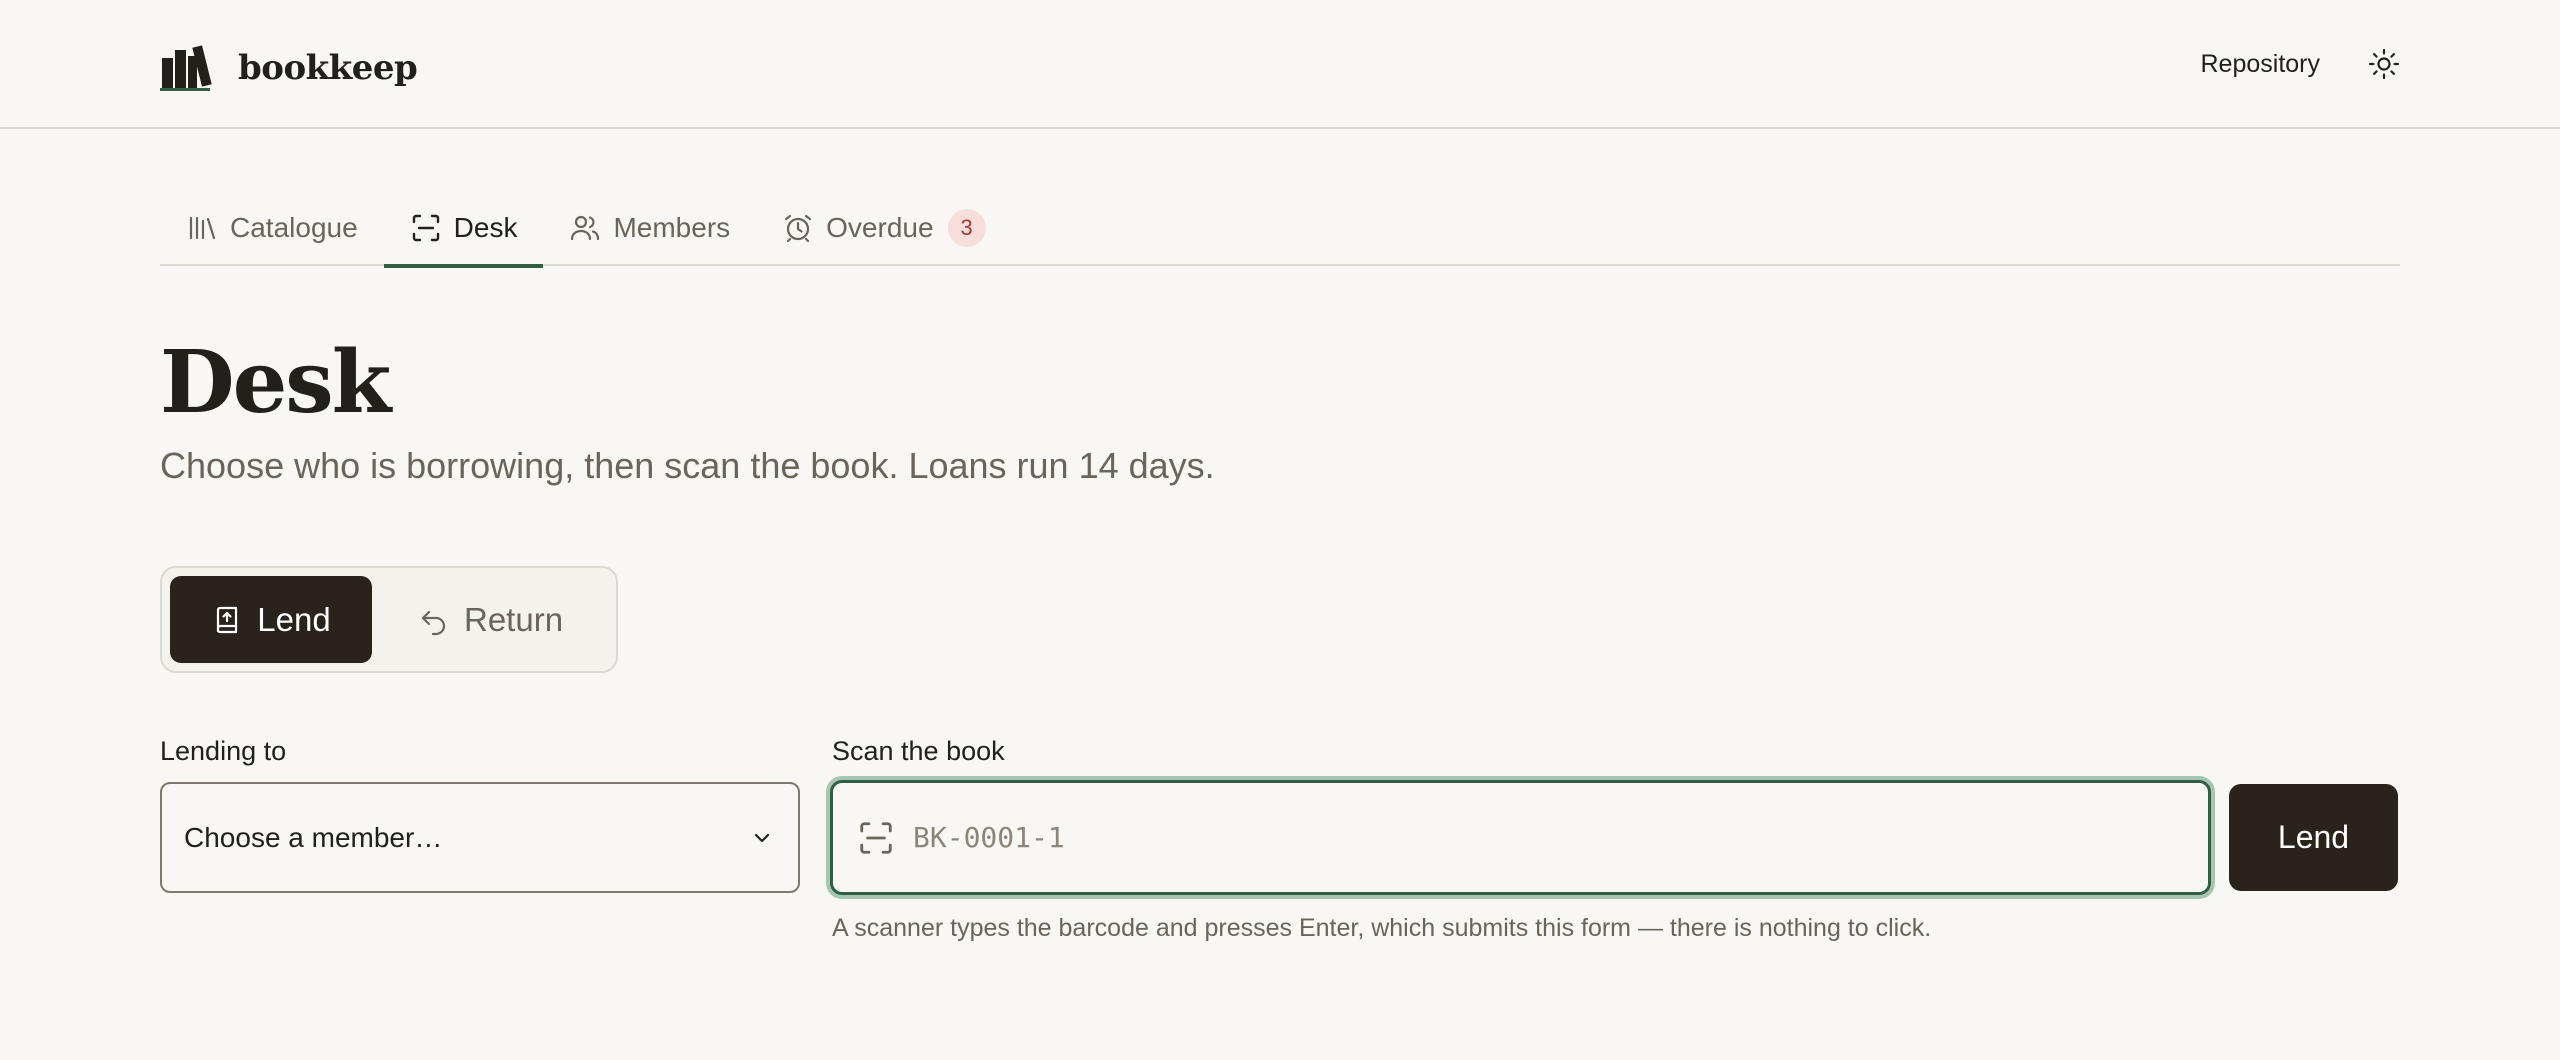 This screenshot has width=2560, height=1060. Describe the element at coordinates (425, 228) in the screenshot. I see `scan-icon` at that location.